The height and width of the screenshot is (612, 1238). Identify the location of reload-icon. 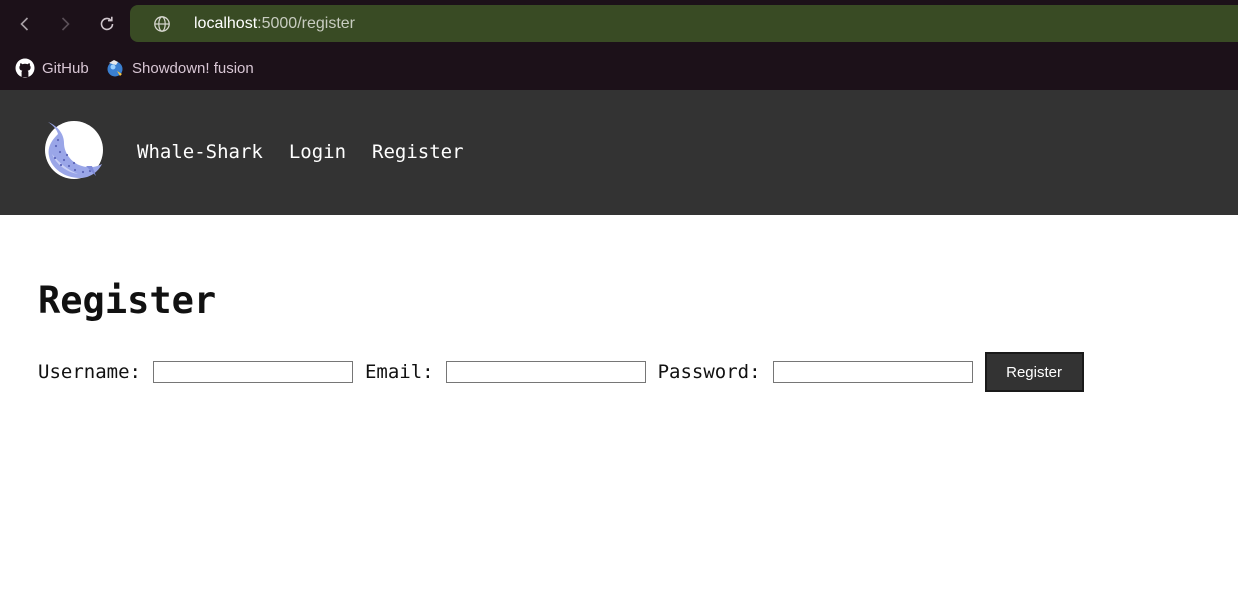
(107, 23).